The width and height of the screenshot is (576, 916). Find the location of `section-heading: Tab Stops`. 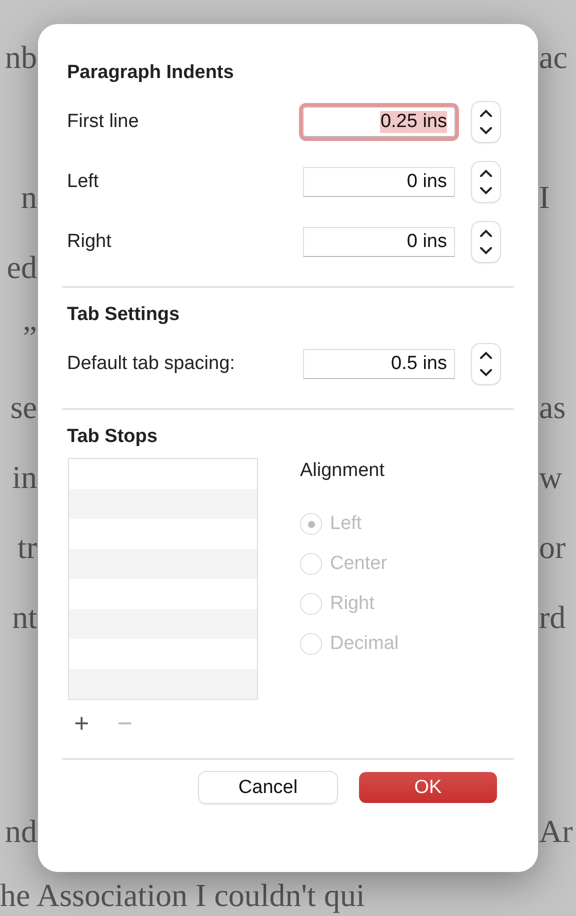

section-heading: Tab Stops is located at coordinates (112, 437).